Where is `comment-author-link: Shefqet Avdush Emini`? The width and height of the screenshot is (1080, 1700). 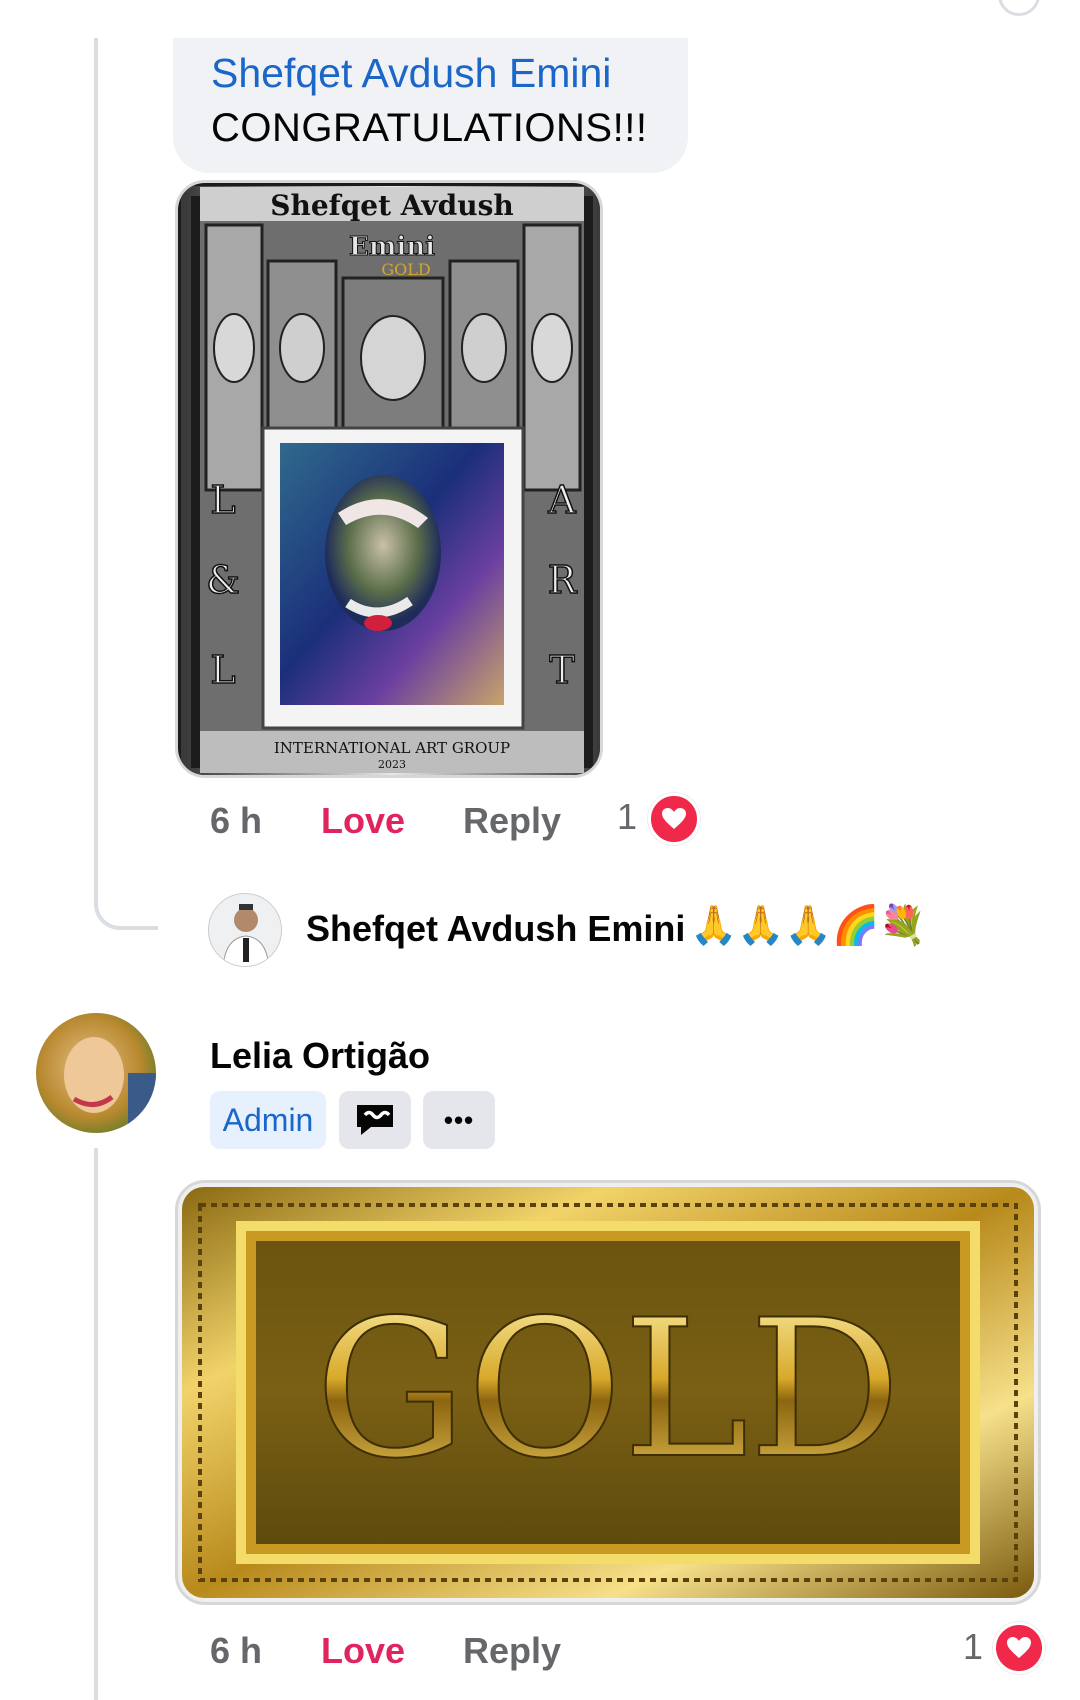
comment-author-link: Shefqet Avdush Emini is located at coordinates (411, 73).